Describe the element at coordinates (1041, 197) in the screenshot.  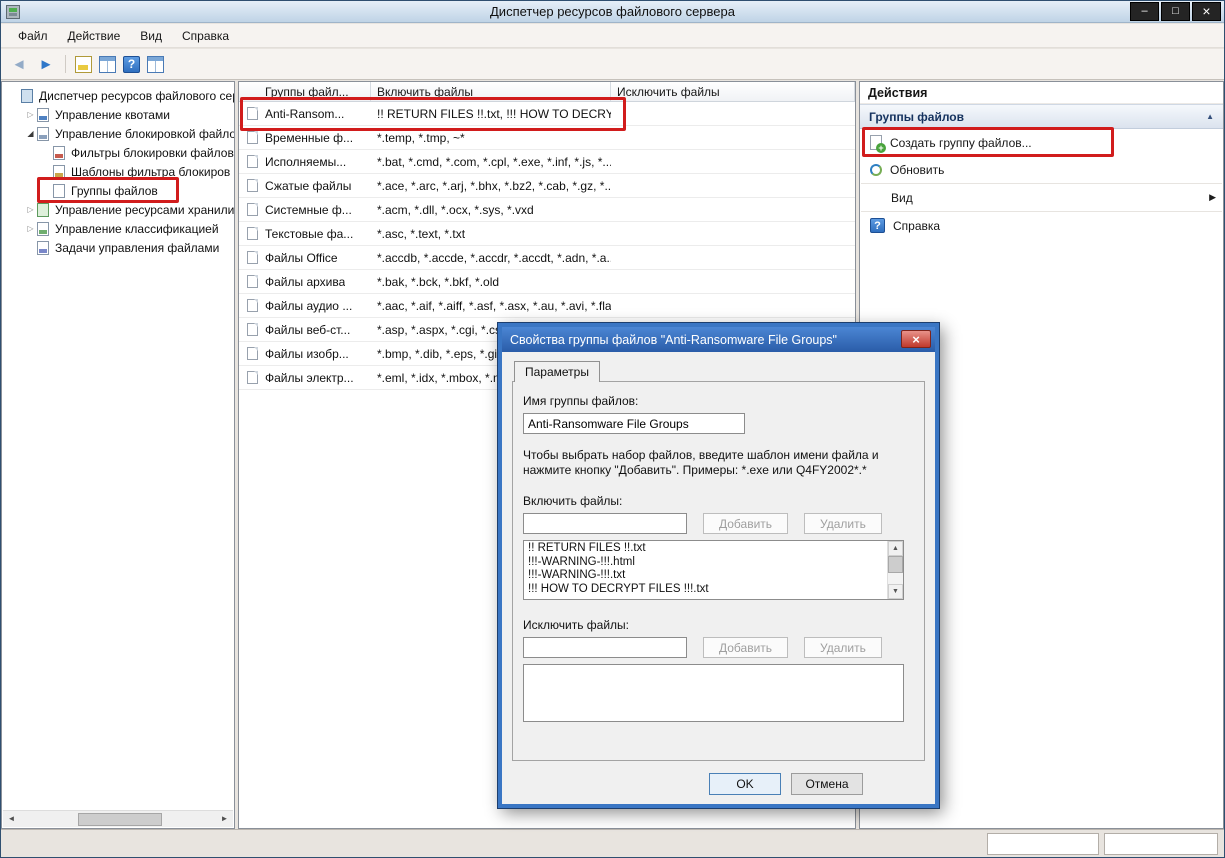
I see `action-view: Вид` at that location.